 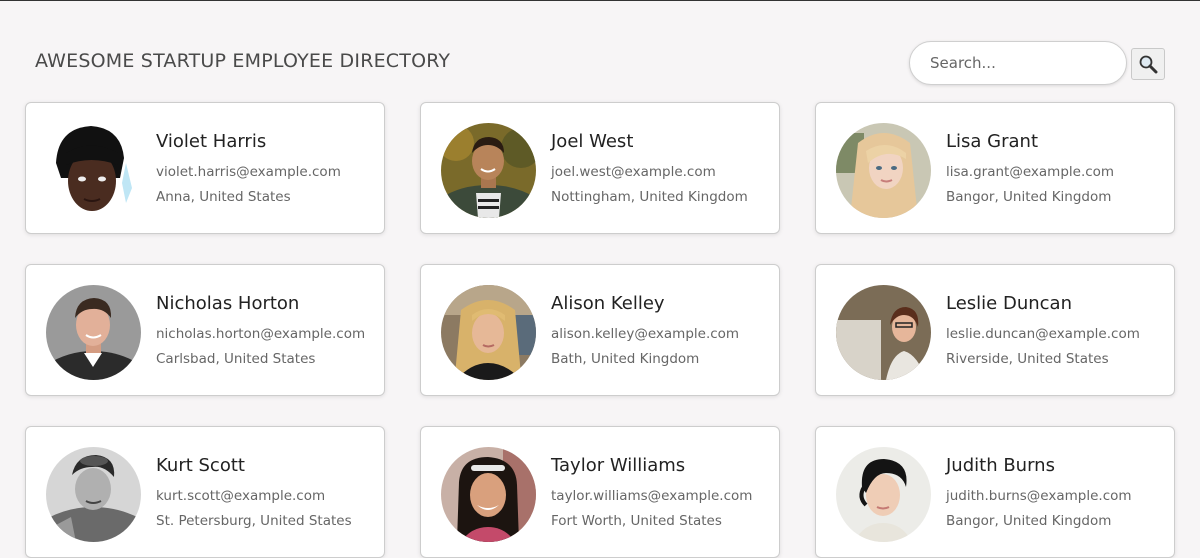 I want to click on employee-email: nicholas.horton@example.com, so click(x=261, y=334).